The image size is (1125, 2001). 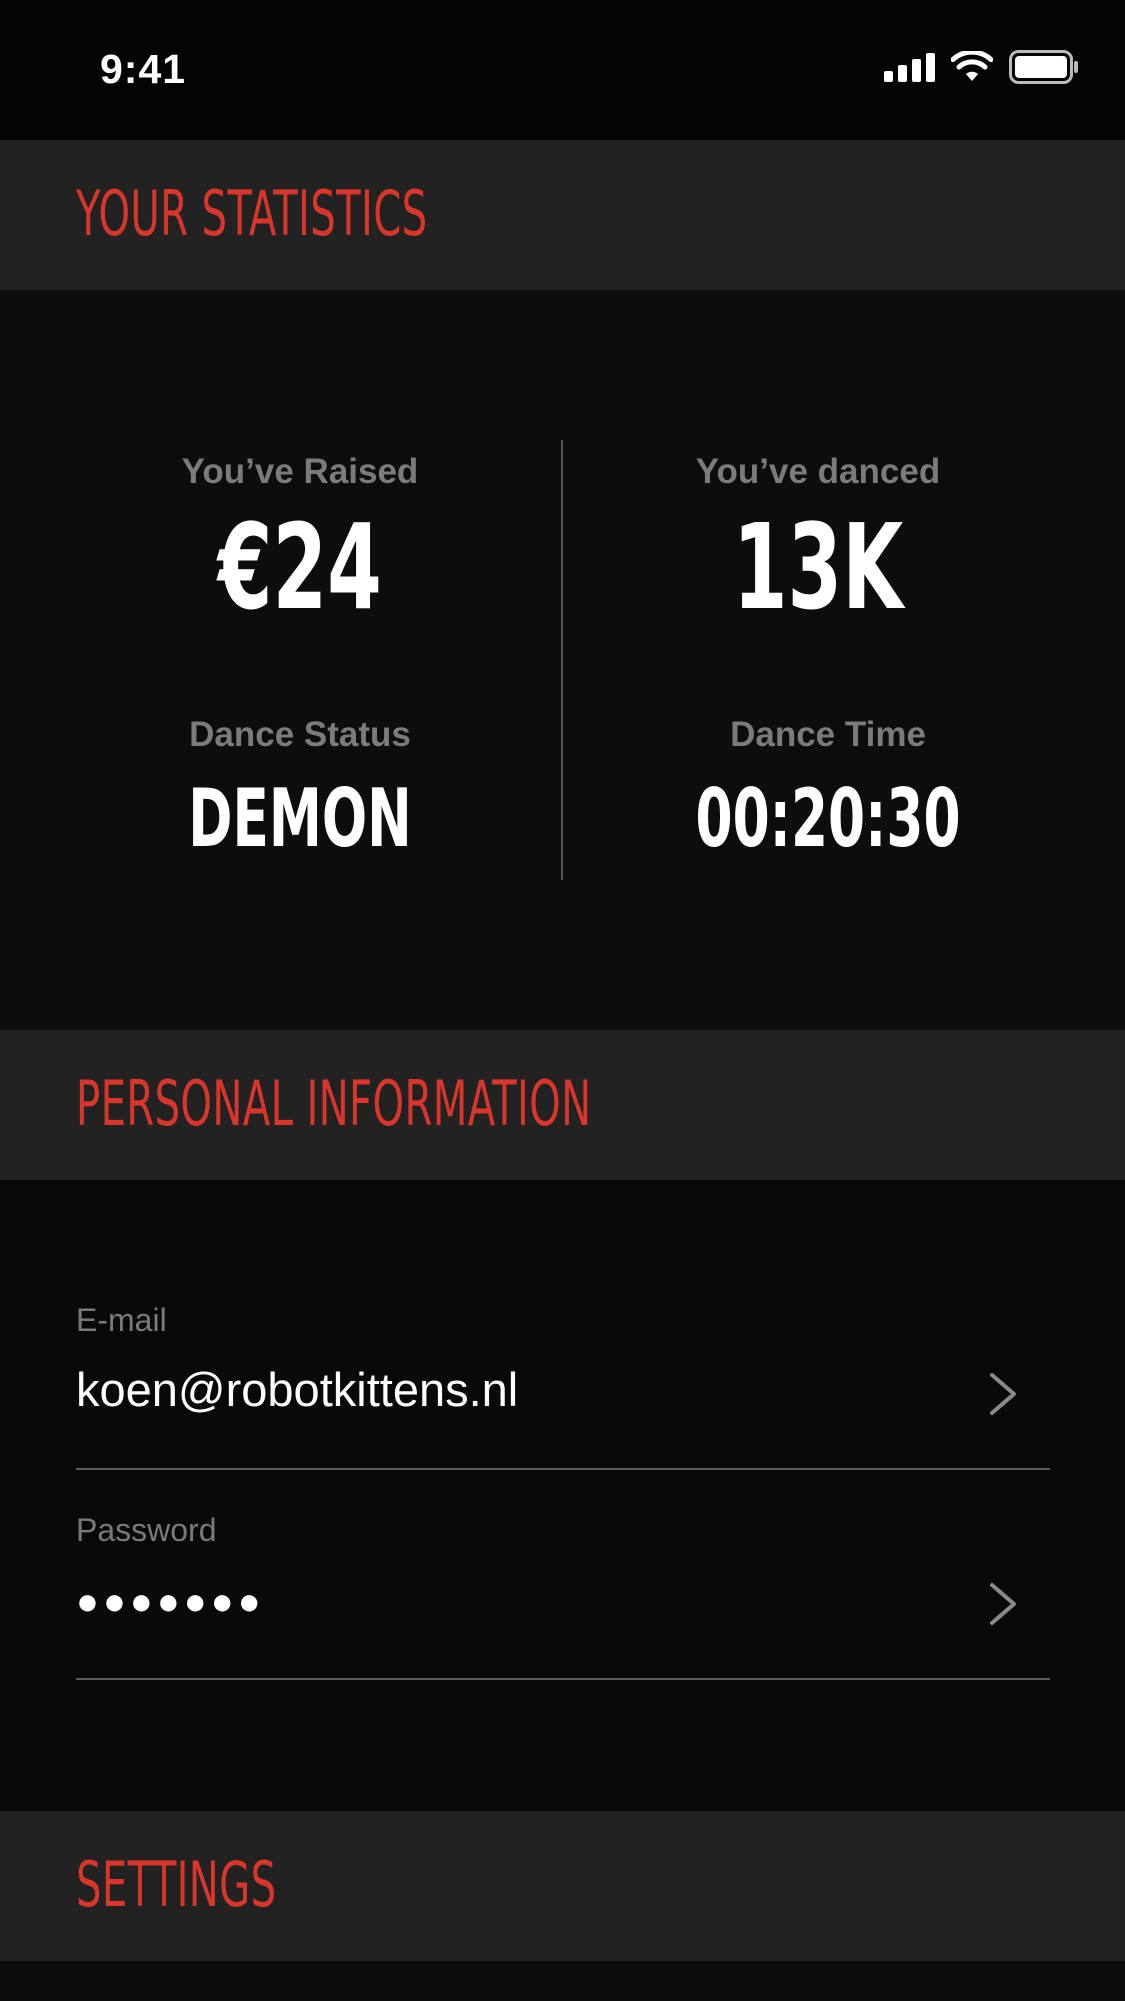 I want to click on status-icons, so click(x=981, y=67).